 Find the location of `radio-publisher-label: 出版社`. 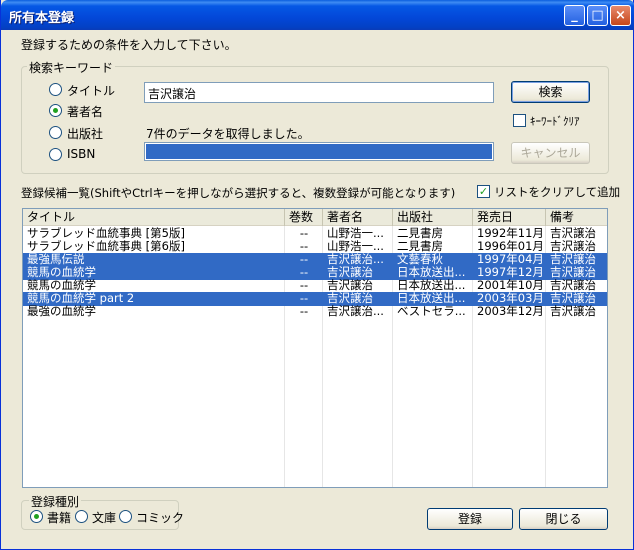

radio-publisher-label: 出版社 is located at coordinates (85, 133).